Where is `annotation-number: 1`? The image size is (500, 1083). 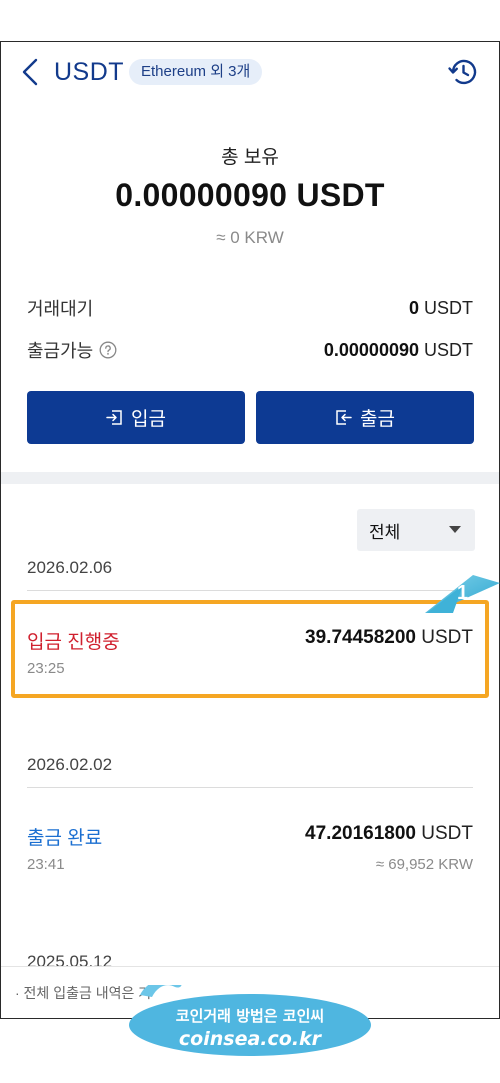 annotation-number: 1 is located at coordinates (462, 593).